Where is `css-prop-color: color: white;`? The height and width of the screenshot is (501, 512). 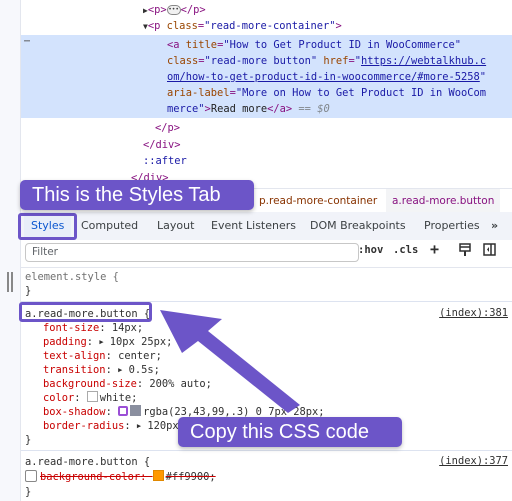 css-prop-color: color: white; is located at coordinates (90, 398).